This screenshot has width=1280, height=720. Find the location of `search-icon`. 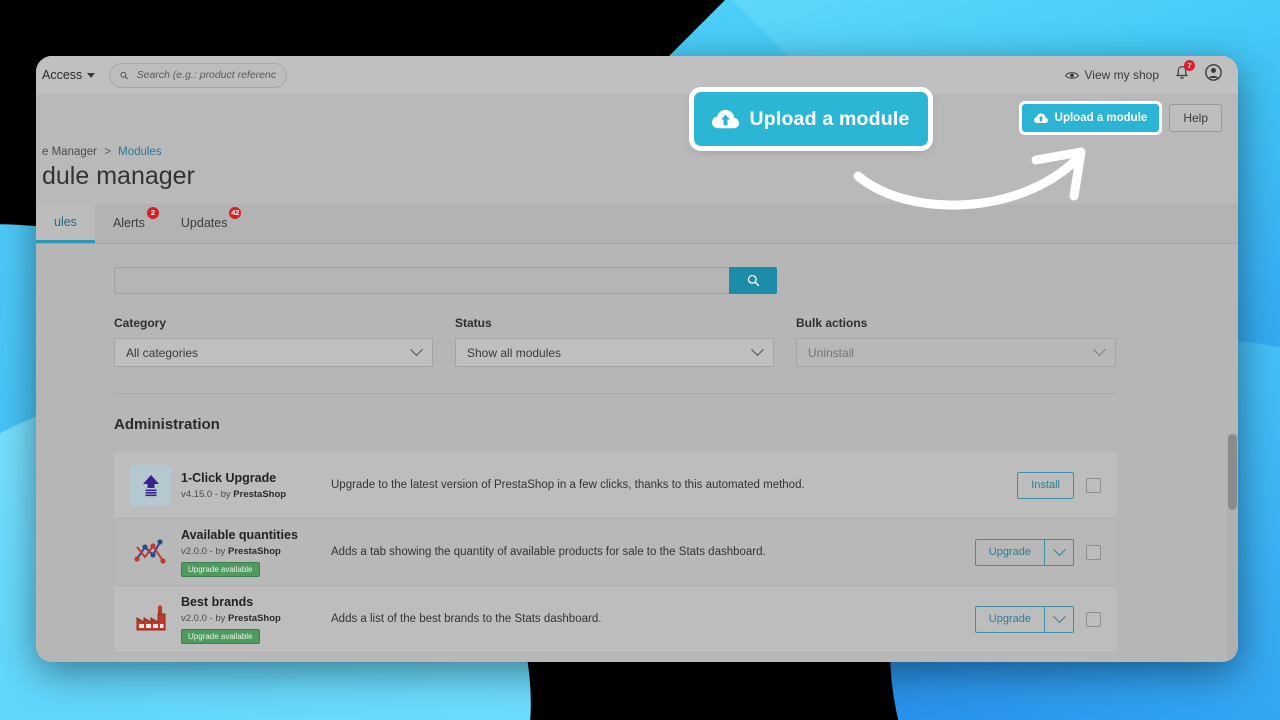

search-icon is located at coordinates (124, 75).